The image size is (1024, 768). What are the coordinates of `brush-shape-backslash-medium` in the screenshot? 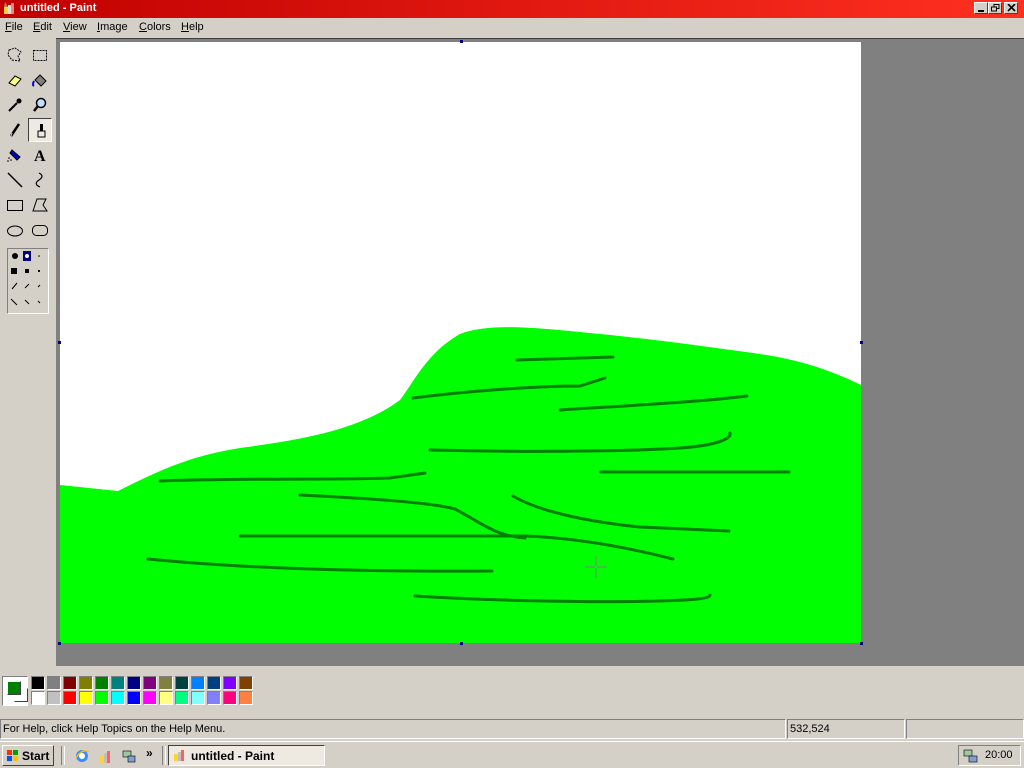 It's located at (27, 302).